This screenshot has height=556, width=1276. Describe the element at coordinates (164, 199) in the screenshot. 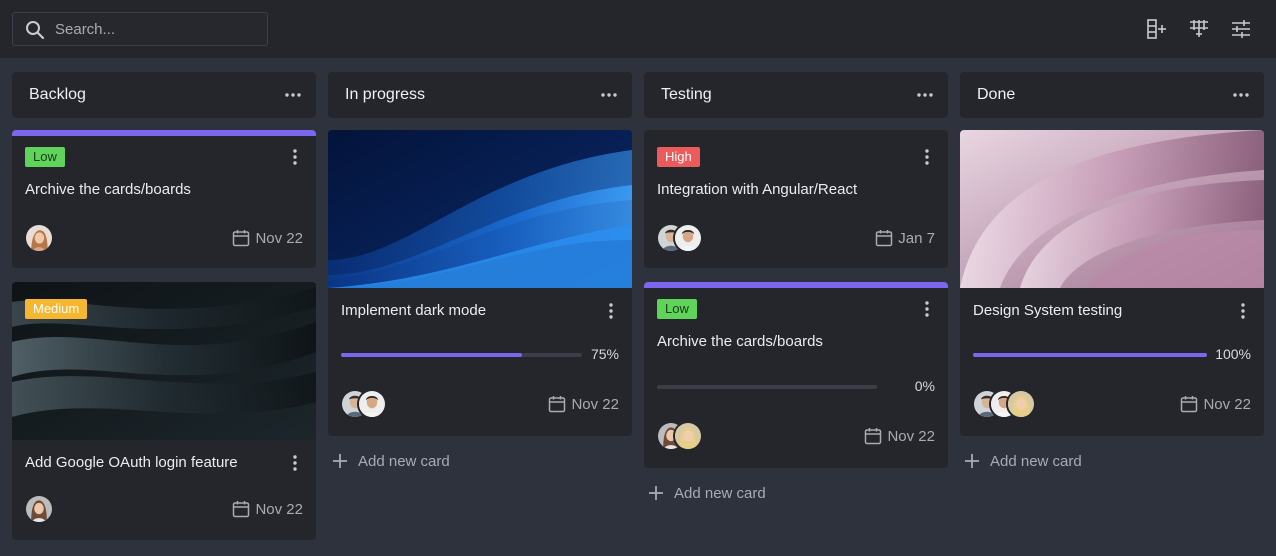

I see `card: Low Archive the cards/boards Nov 22` at that location.